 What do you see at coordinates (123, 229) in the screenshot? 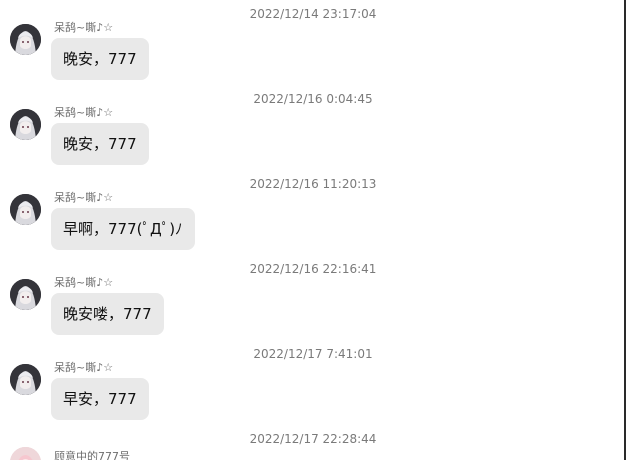
I see `message-bubble: 早啊，777(ﾟДﾟ)ﾉ` at bounding box center [123, 229].